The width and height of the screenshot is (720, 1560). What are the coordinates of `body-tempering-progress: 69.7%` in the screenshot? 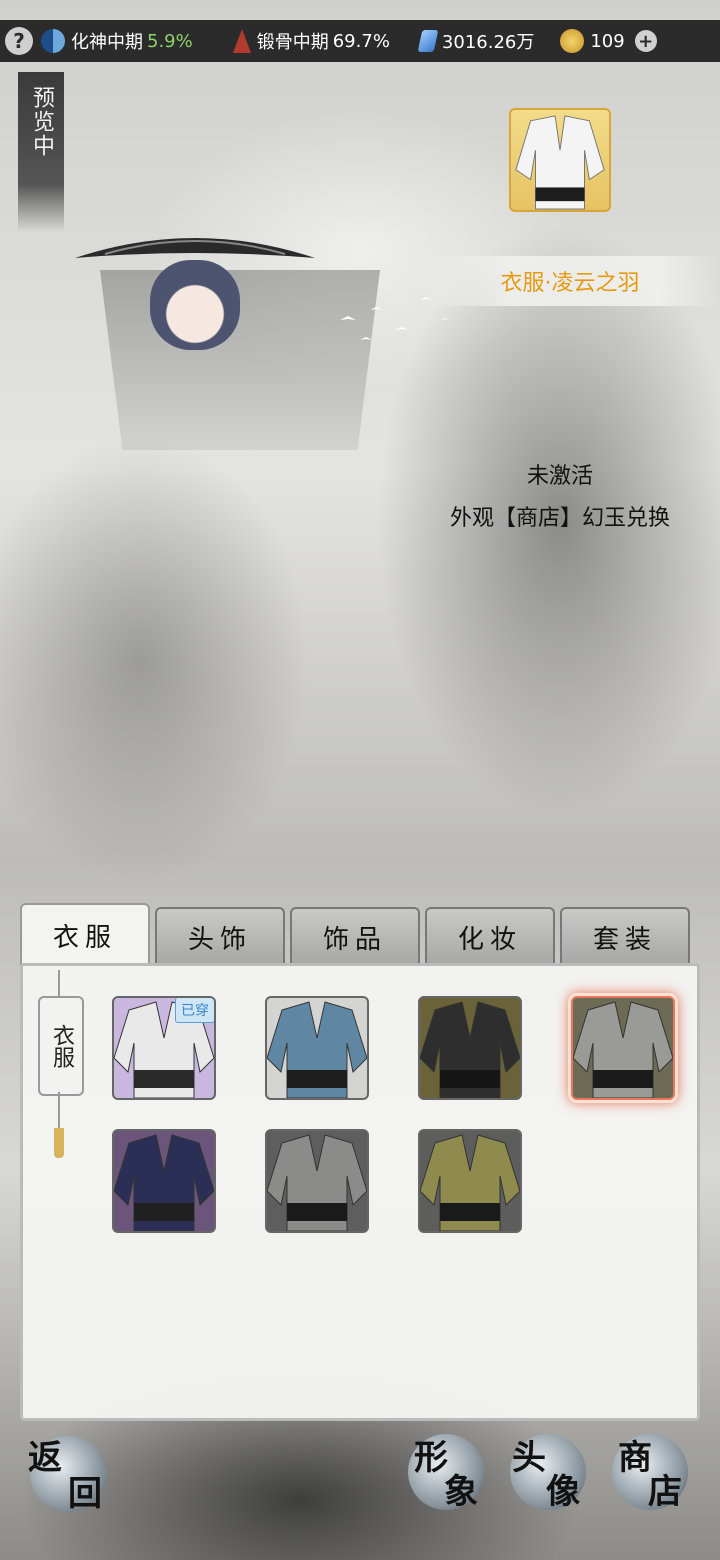 It's located at (361, 41).